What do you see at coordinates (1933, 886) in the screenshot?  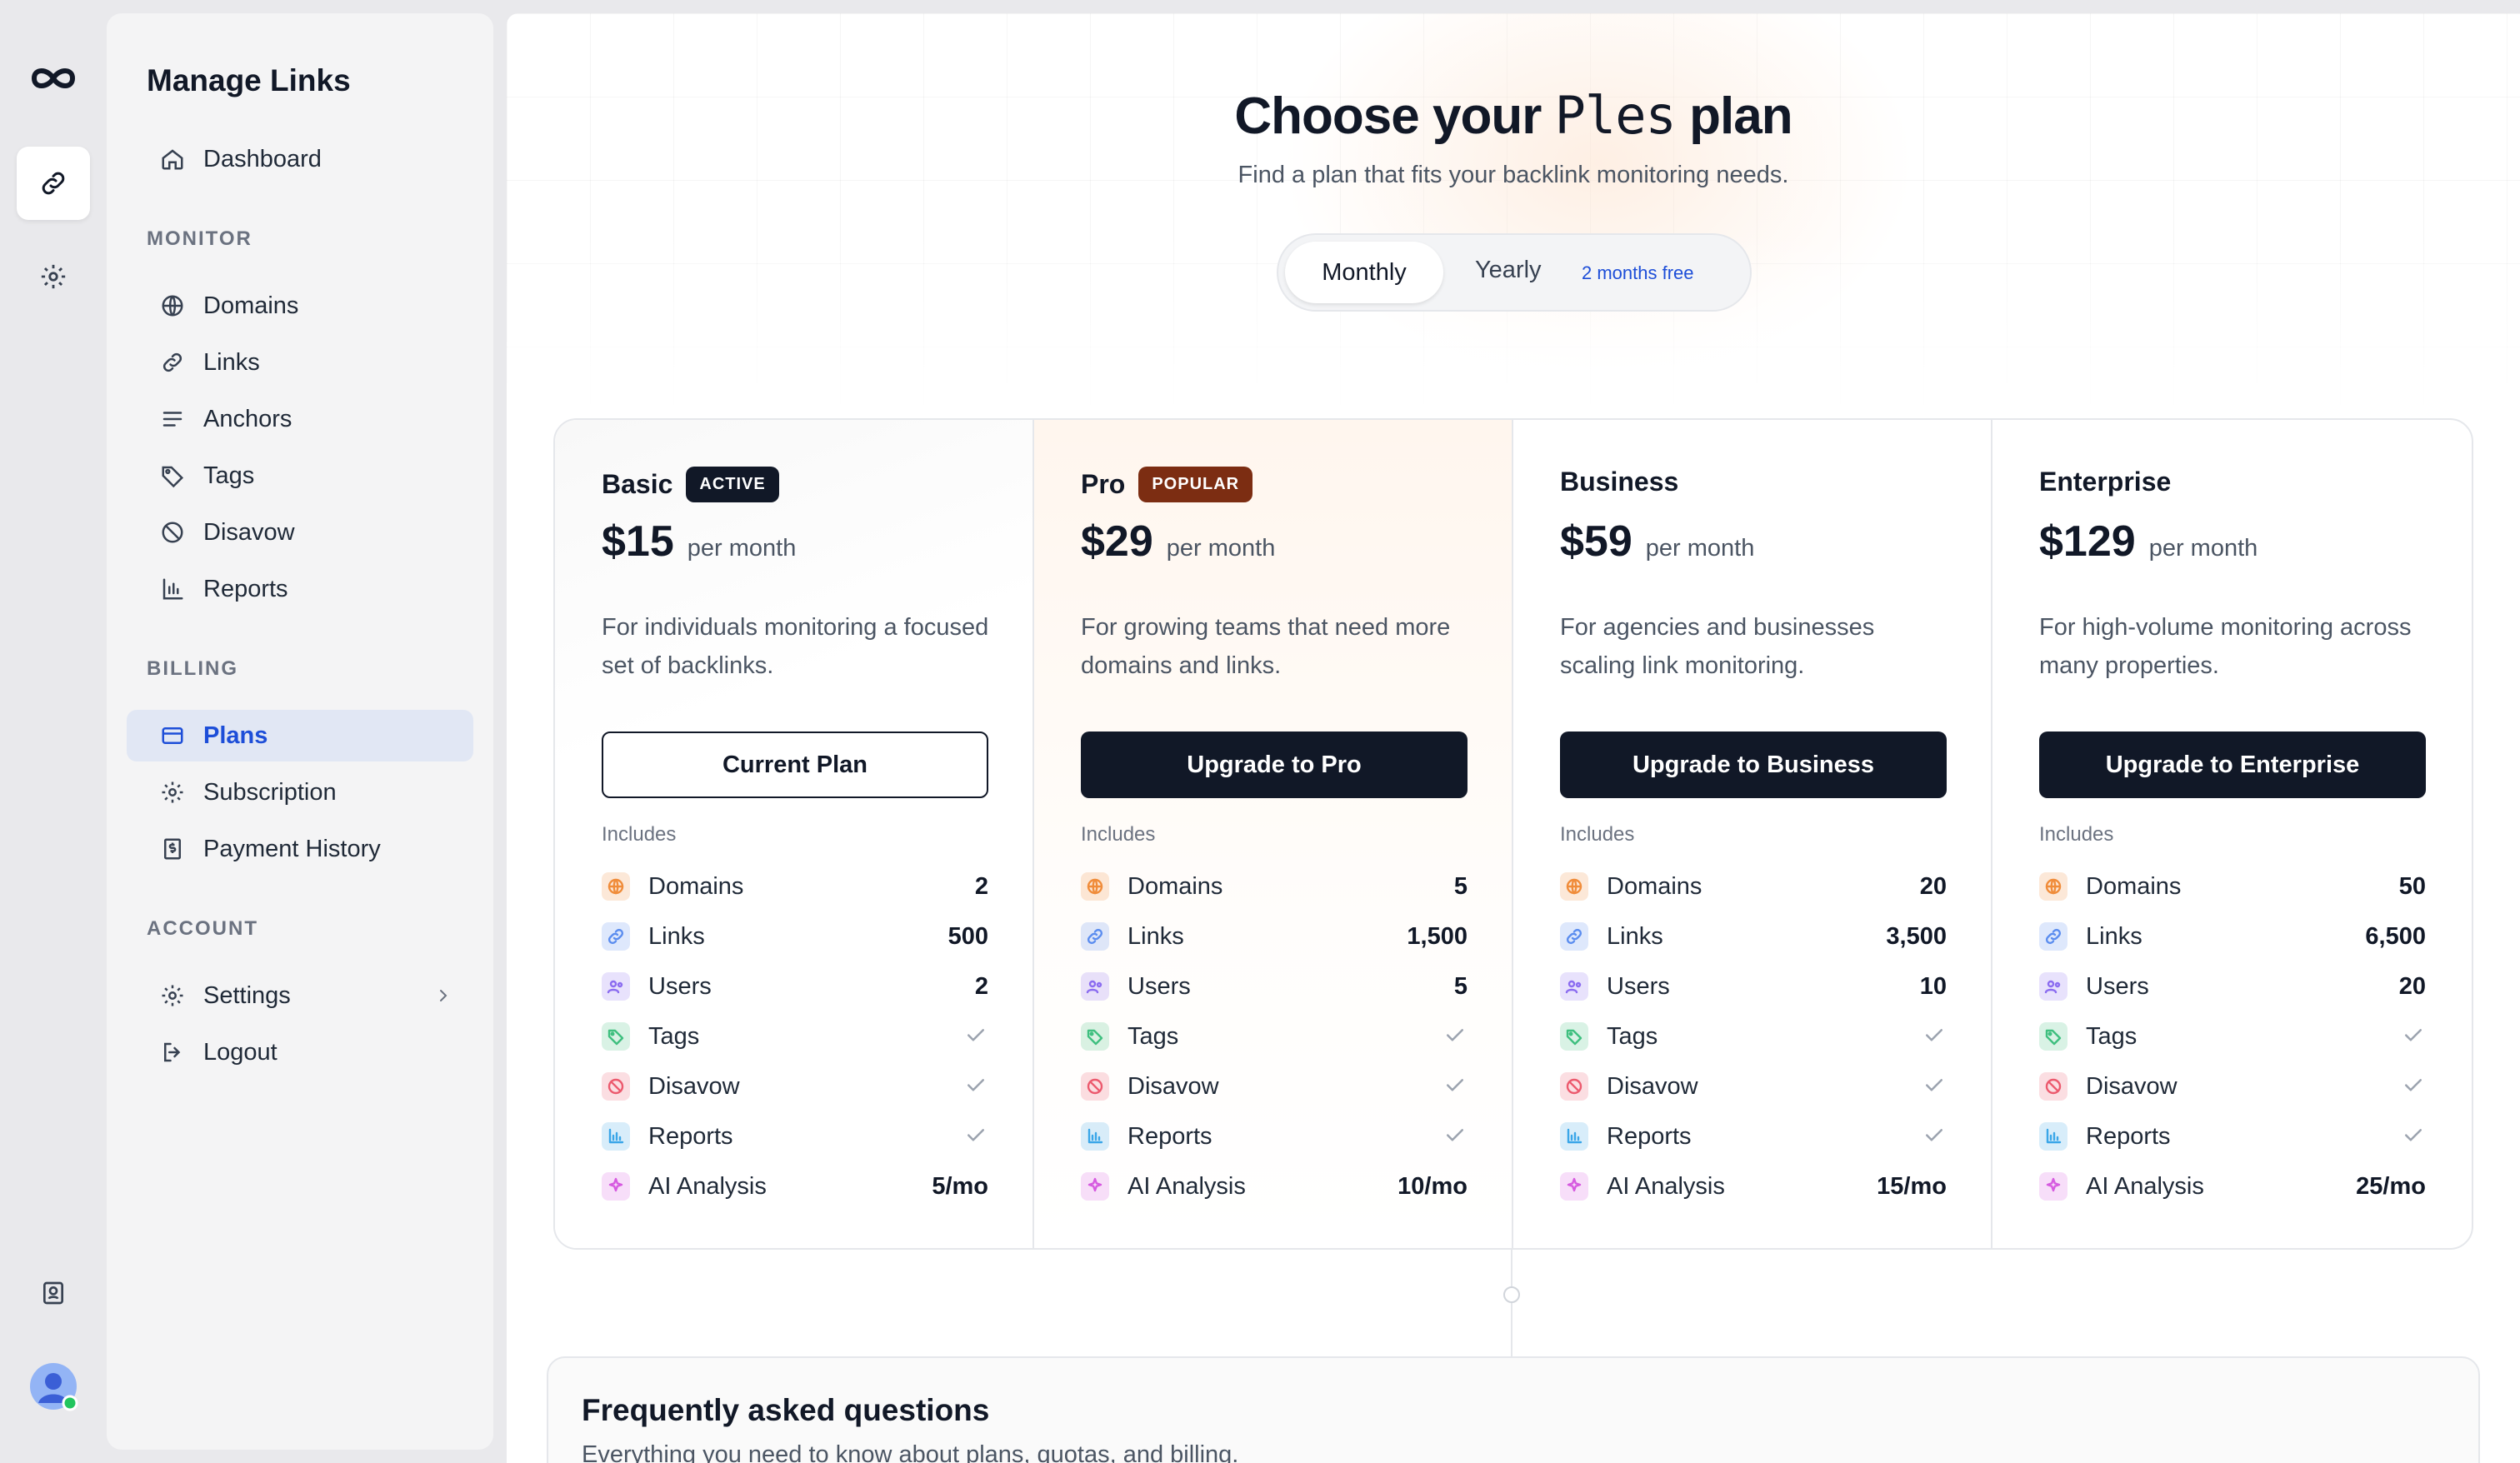 I see `feature-value: 20` at bounding box center [1933, 886].